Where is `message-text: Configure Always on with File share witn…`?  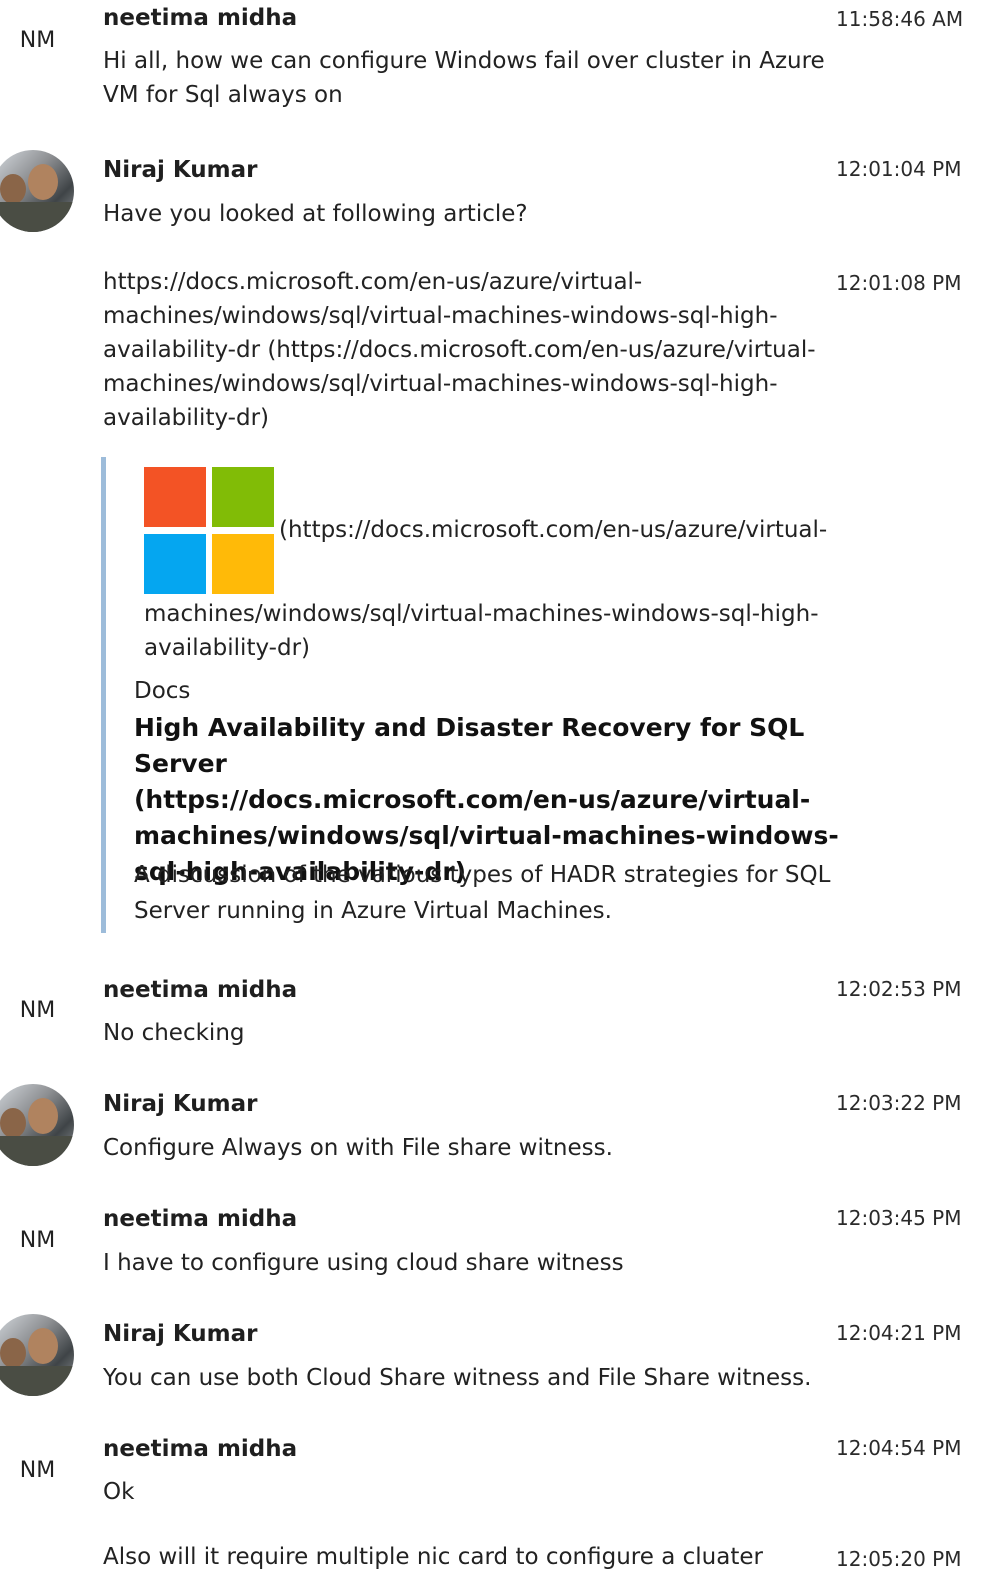 message-text: Configure Always on with File share witn… is located at coordinates (358, 1148).